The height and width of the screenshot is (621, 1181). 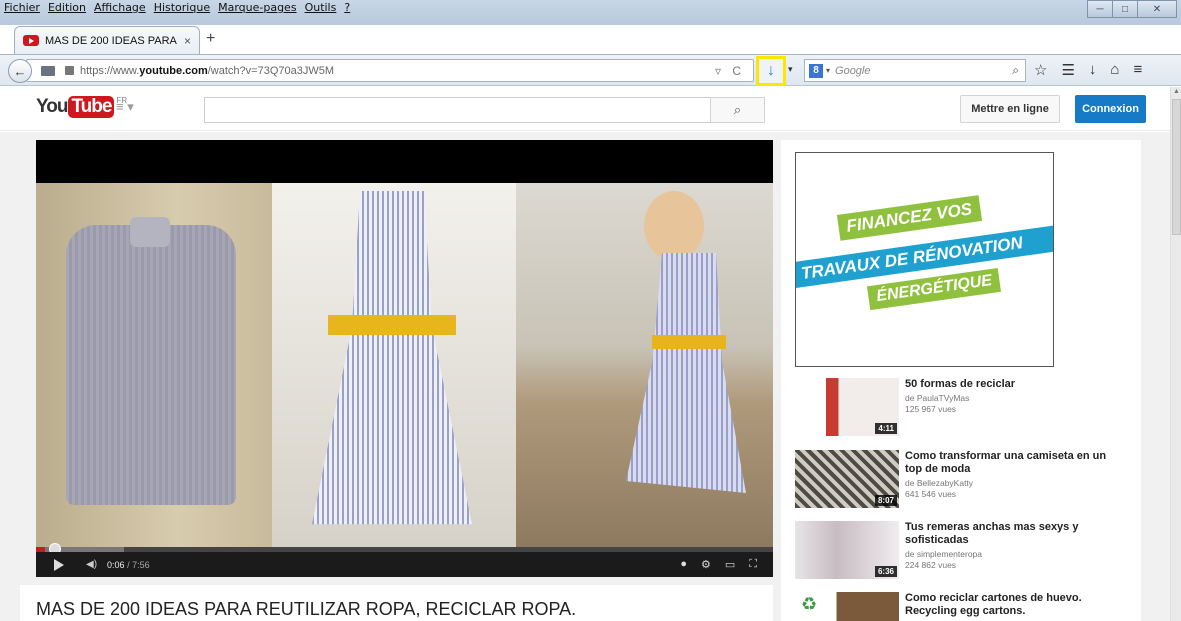 I want to click on url-path: /watch?v=73Q70a3JW5M, so click(x=271, y=70).